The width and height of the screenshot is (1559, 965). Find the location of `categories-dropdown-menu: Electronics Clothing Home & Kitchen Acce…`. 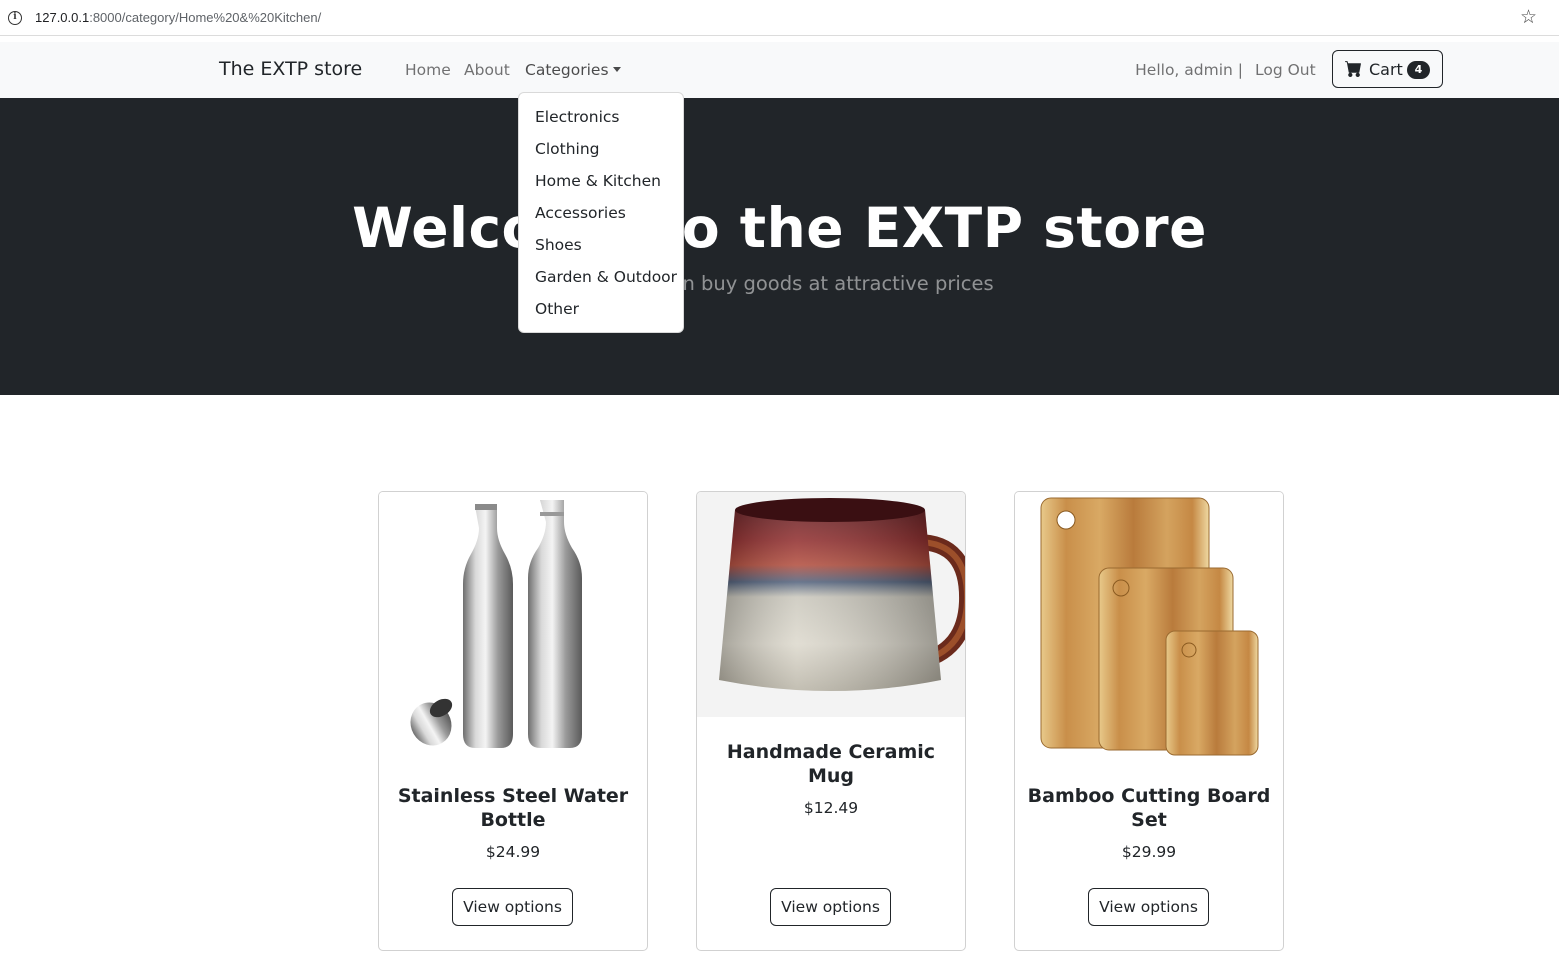

categories-dropdown-menu: Electronics Clothing Home & Kitchen Acce… is located at coordinates (601, 212).